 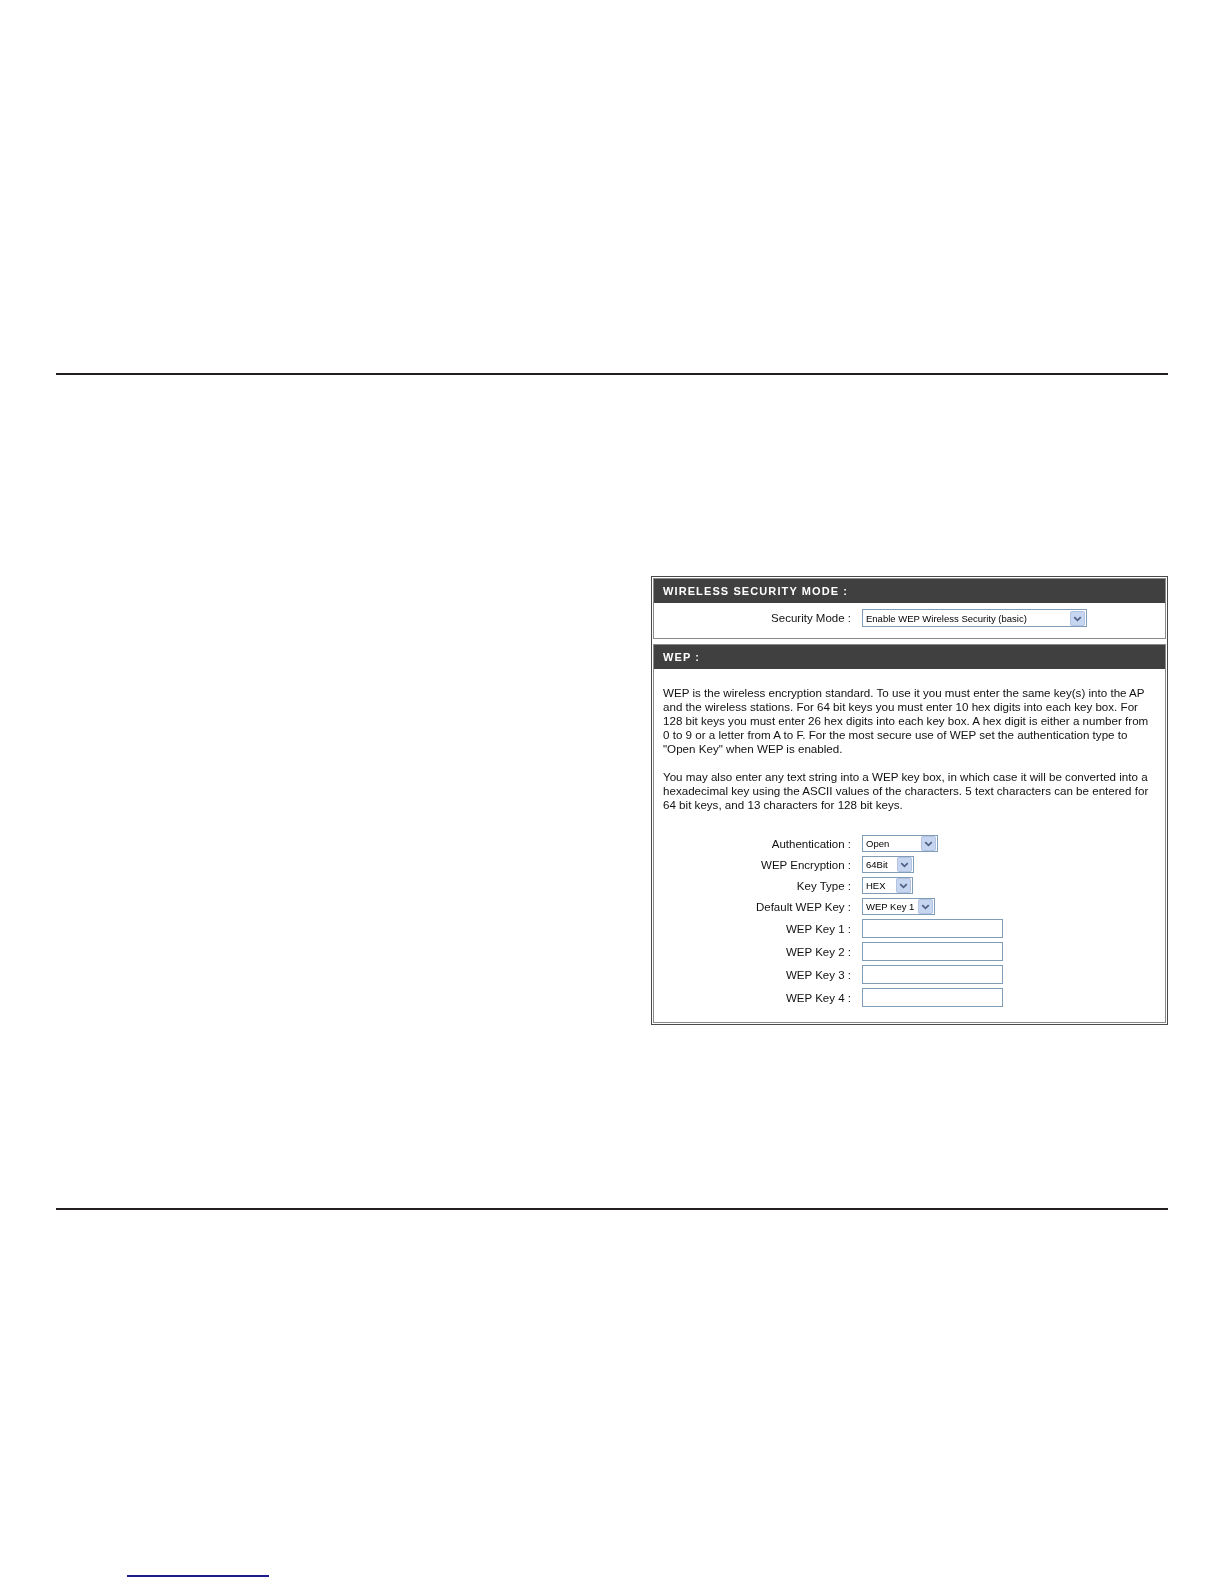 I want to click on dropdown-select: Open, so click(x=900, y=843).